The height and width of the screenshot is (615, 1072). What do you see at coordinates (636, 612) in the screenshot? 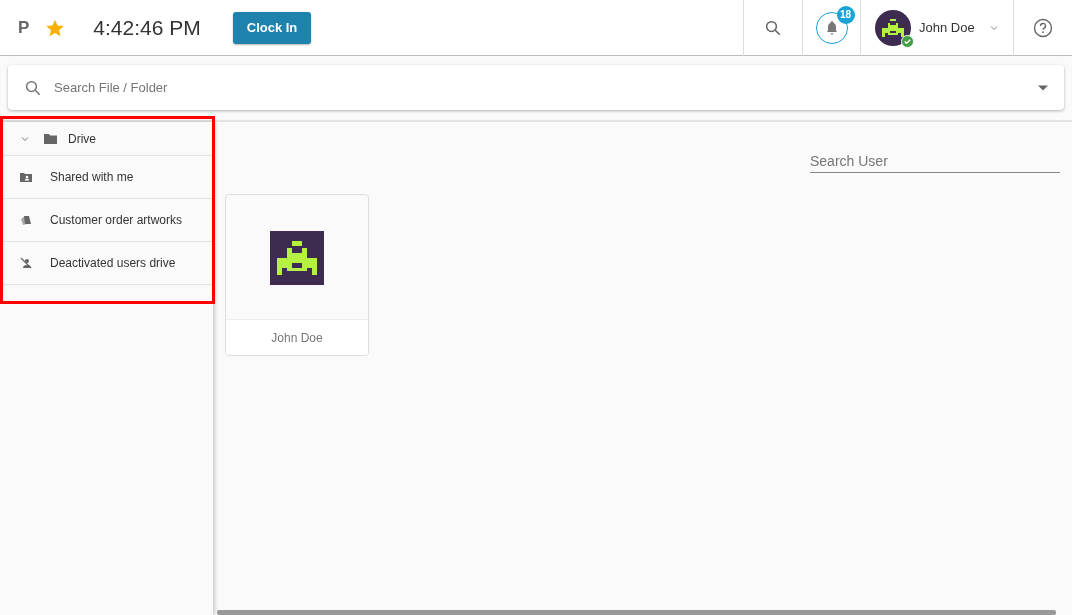
I see `scrollbar` at bounding box center [636, 612].